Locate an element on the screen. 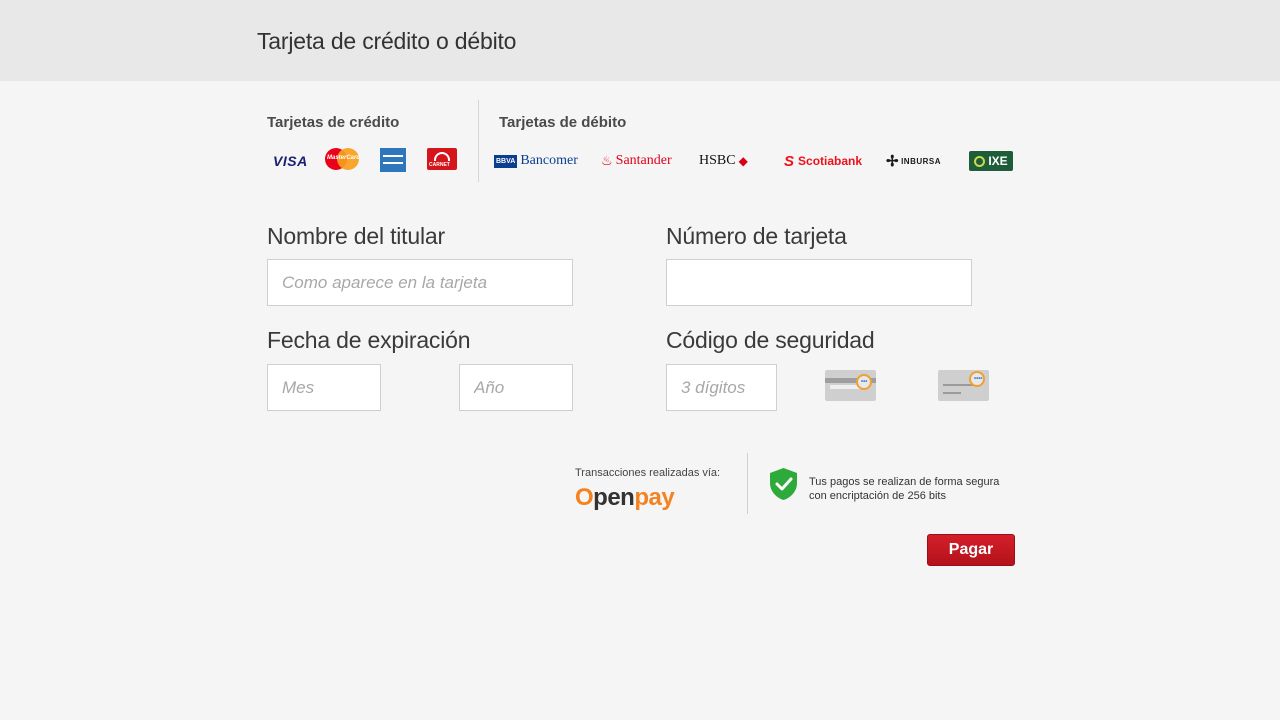 This screenshot has width=1280, height=720. holder-name-input is located at coordinates (420, 282).